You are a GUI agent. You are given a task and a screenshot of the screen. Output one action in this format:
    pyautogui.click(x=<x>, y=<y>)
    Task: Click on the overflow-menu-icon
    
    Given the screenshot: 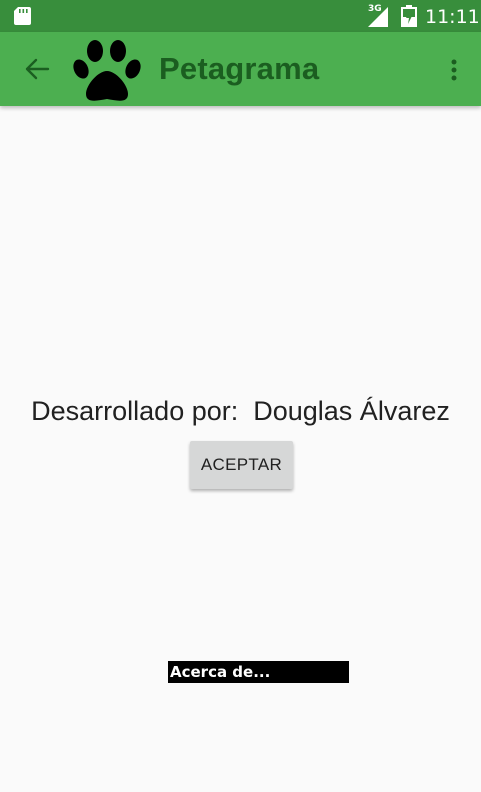 What is the action you would take?
    pyautogui.click(x=454, y=70)
    